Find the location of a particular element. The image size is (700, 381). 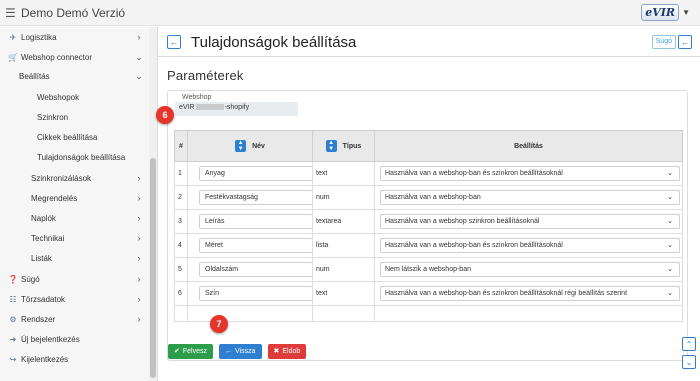

sidebar-item-logisztika: ✈ Logisztika › is located at coordinates (74, 37).